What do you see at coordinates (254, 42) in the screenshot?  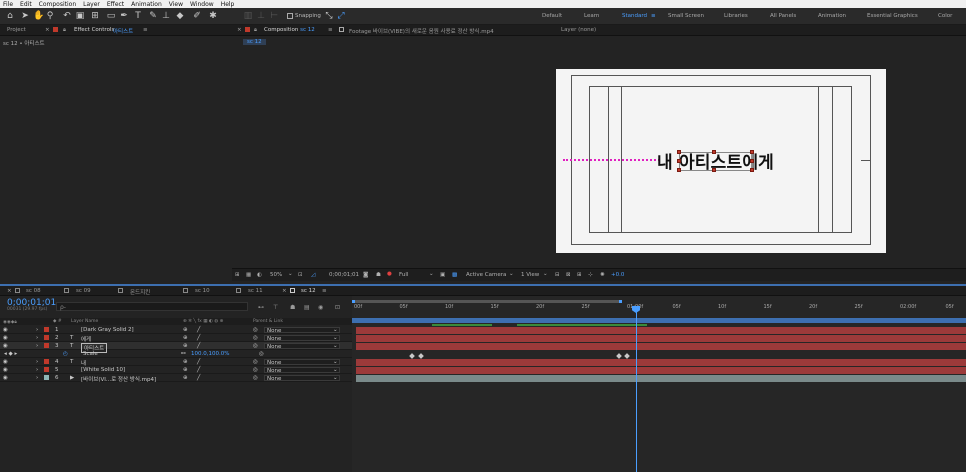 I see `comp-subtab-sc12: sc 12` at bounding box center [254, 42].